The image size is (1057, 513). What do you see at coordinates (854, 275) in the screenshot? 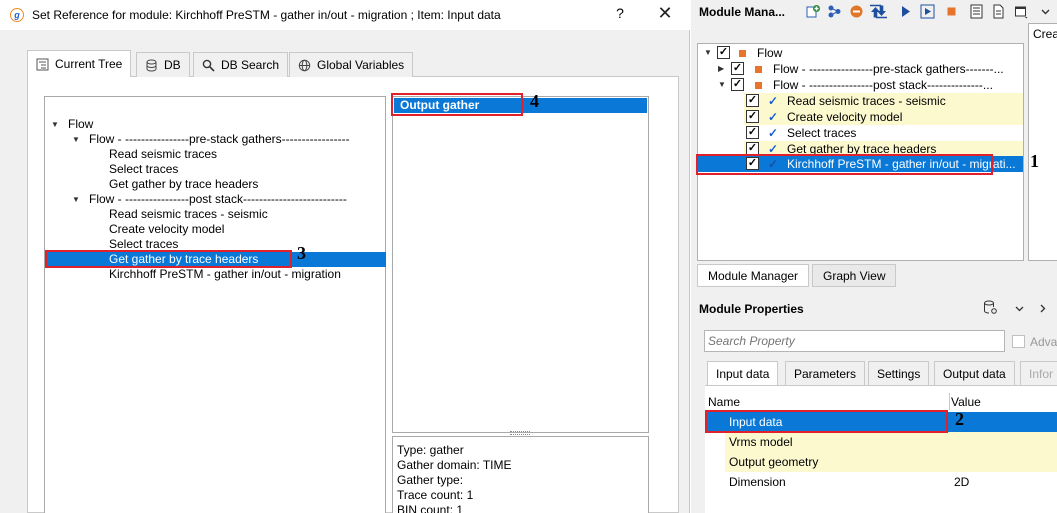
I see `tab-graph-view: Graph View` at bounding box center [854, 275].